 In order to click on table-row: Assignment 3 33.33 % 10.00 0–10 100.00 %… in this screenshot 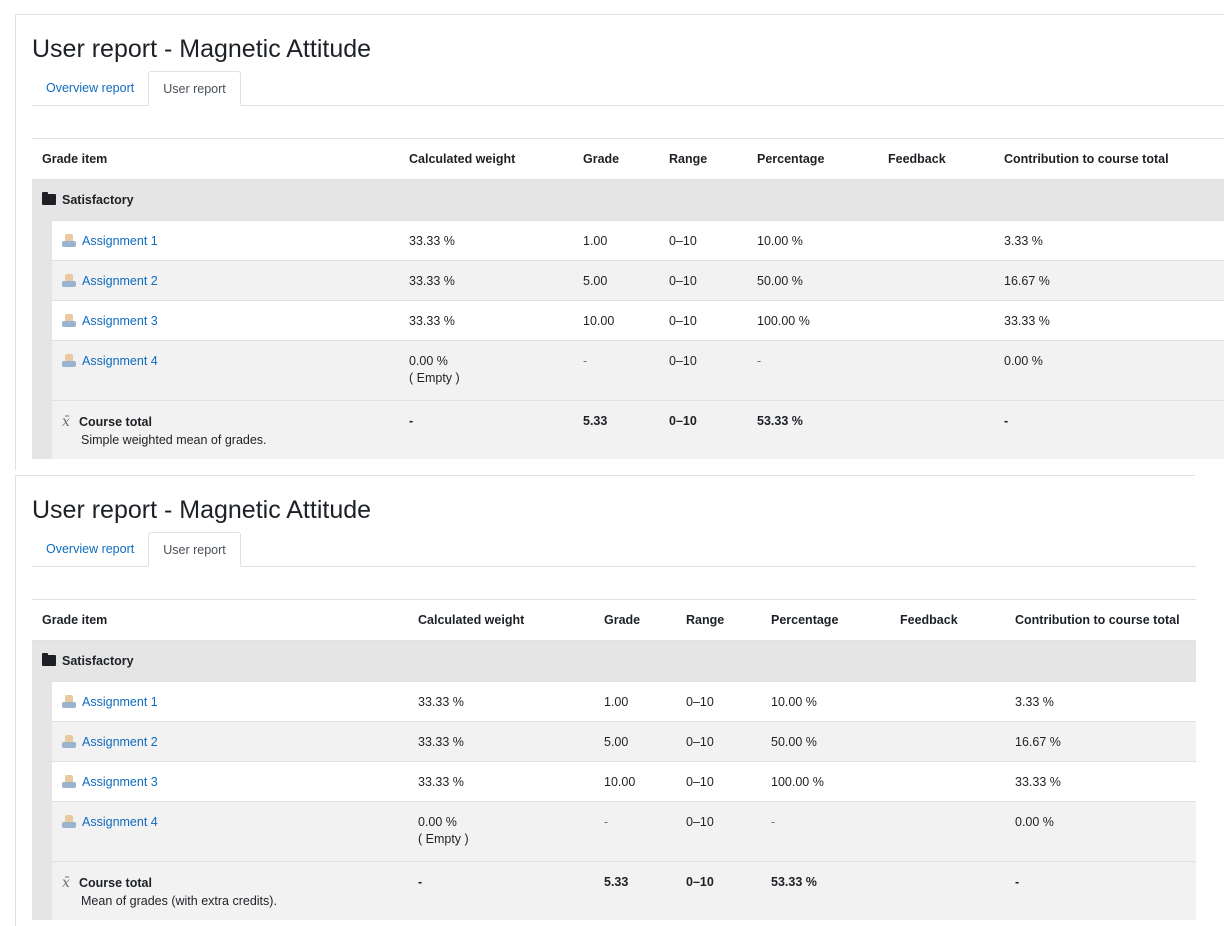, I will do `click(628, 320)`.